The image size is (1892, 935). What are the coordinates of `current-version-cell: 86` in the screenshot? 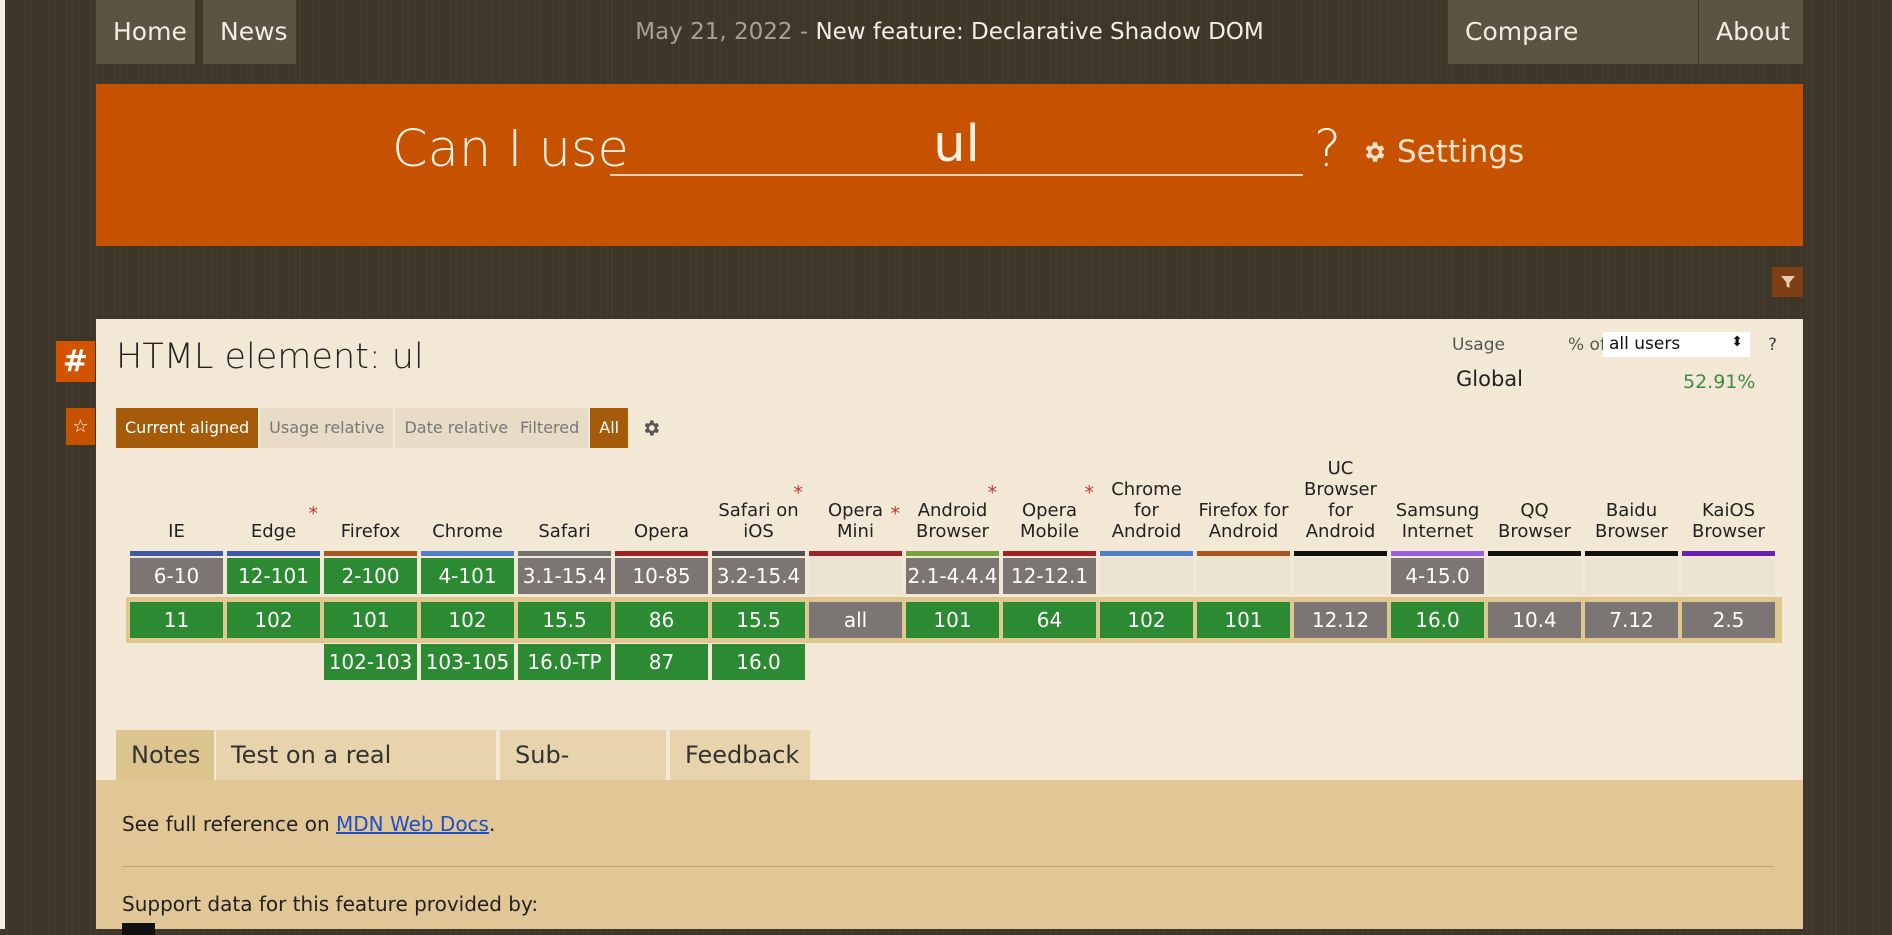 It's located at (661, 620).